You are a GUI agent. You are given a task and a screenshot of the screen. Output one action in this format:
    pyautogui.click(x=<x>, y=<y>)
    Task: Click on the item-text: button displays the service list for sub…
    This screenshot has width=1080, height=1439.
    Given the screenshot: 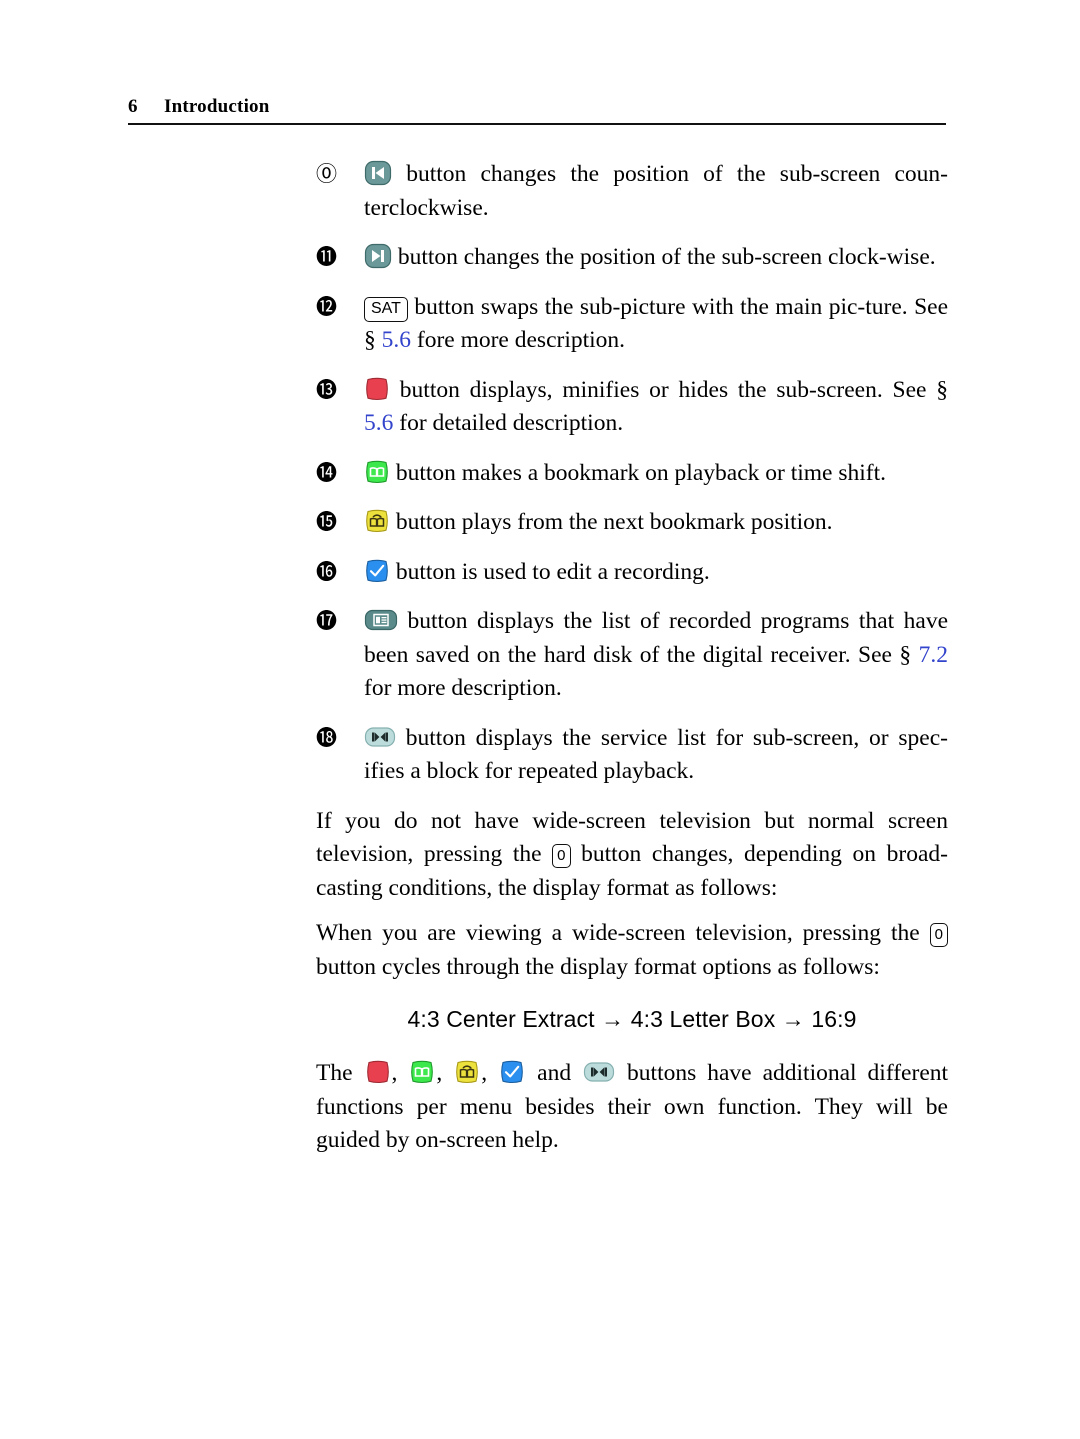 What is the action you would take?
    pyautogui.click(x=656, y=755)
    